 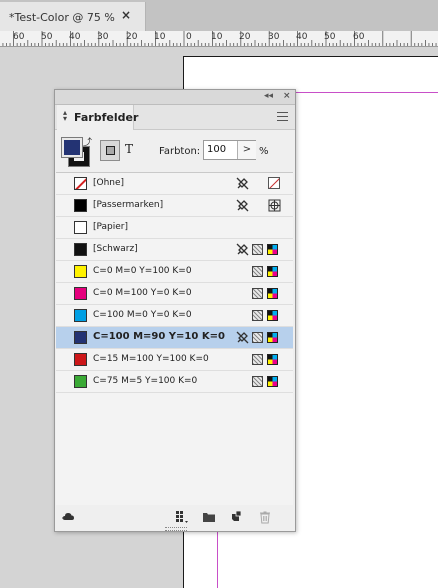 I want to click on formatting-affects-container-button, so click(x=110, y=150).